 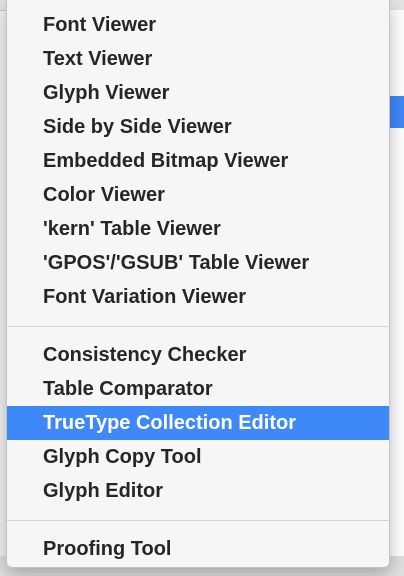 What do you see at coordinates (198, 59) in the screenshot?
I see `menu-item-text-viewer: Text Viewer` at bounding box center [198, 59].